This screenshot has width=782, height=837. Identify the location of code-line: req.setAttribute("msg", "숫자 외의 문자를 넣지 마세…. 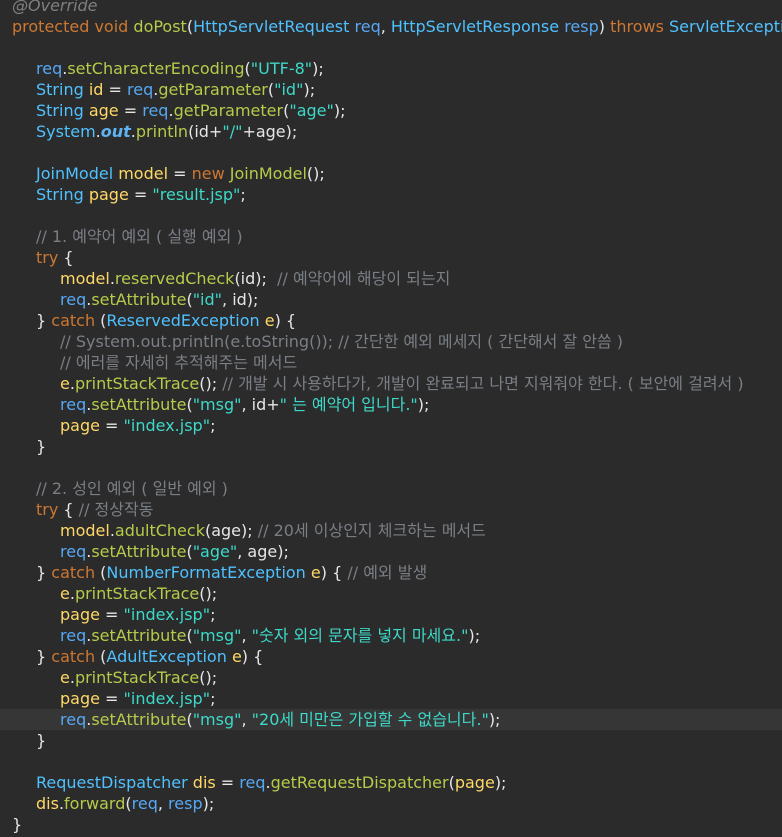
(391, 635).